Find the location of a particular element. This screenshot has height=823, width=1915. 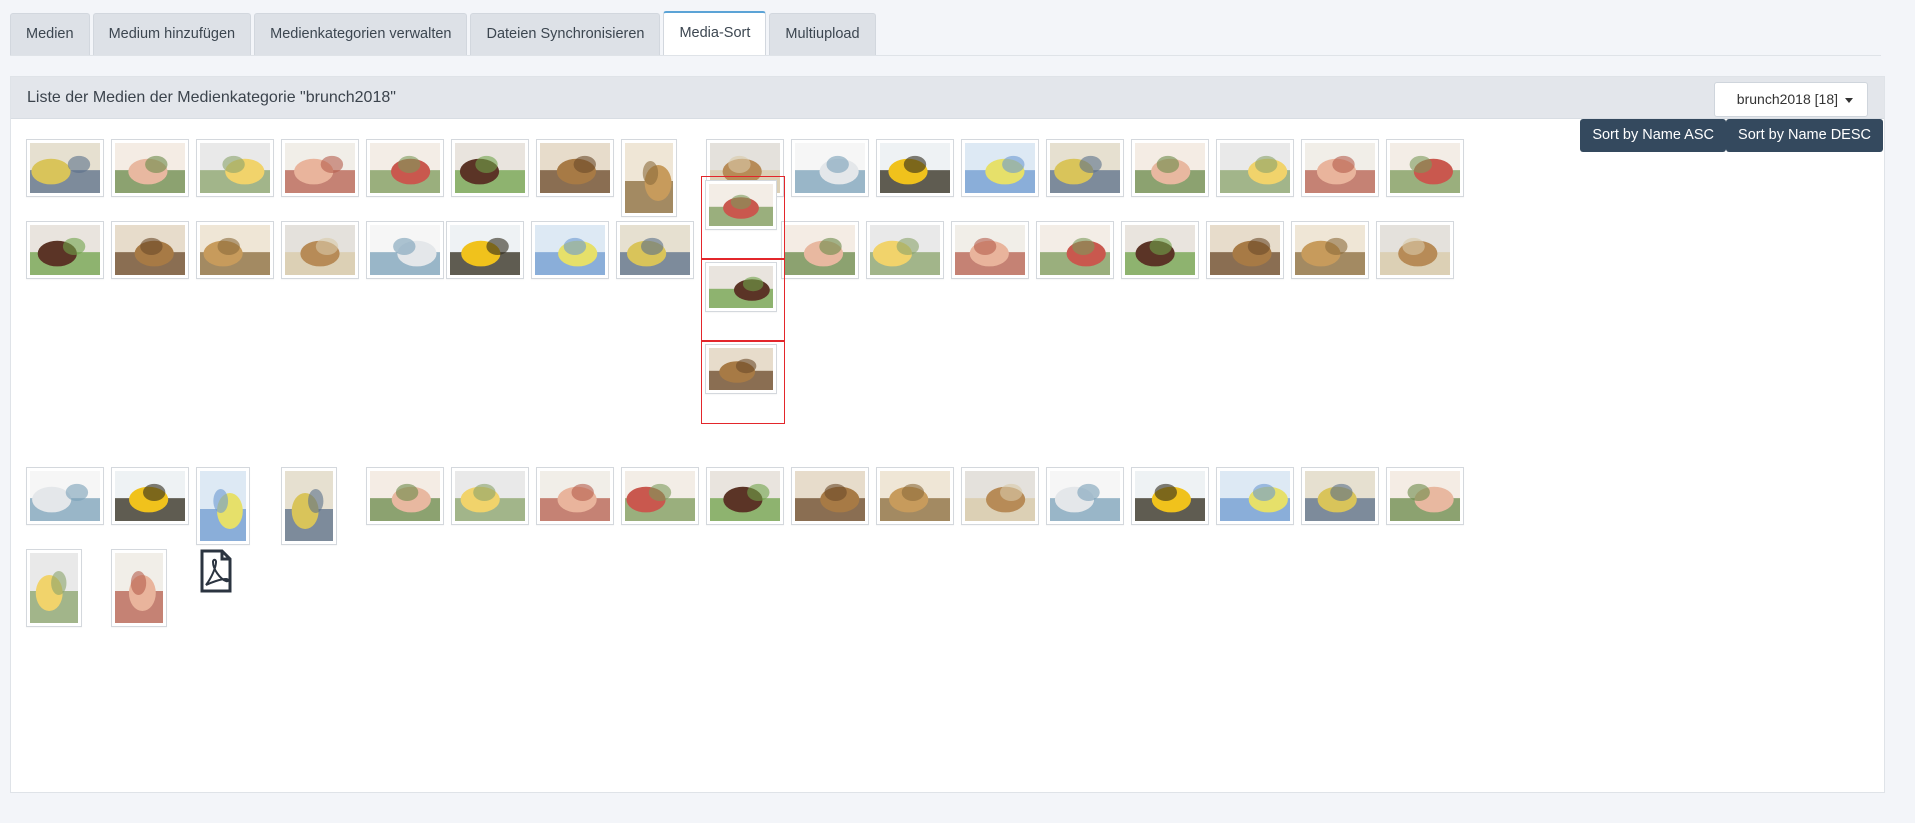

media-thumb-jam-jars is located at coordinates (1170, 168).